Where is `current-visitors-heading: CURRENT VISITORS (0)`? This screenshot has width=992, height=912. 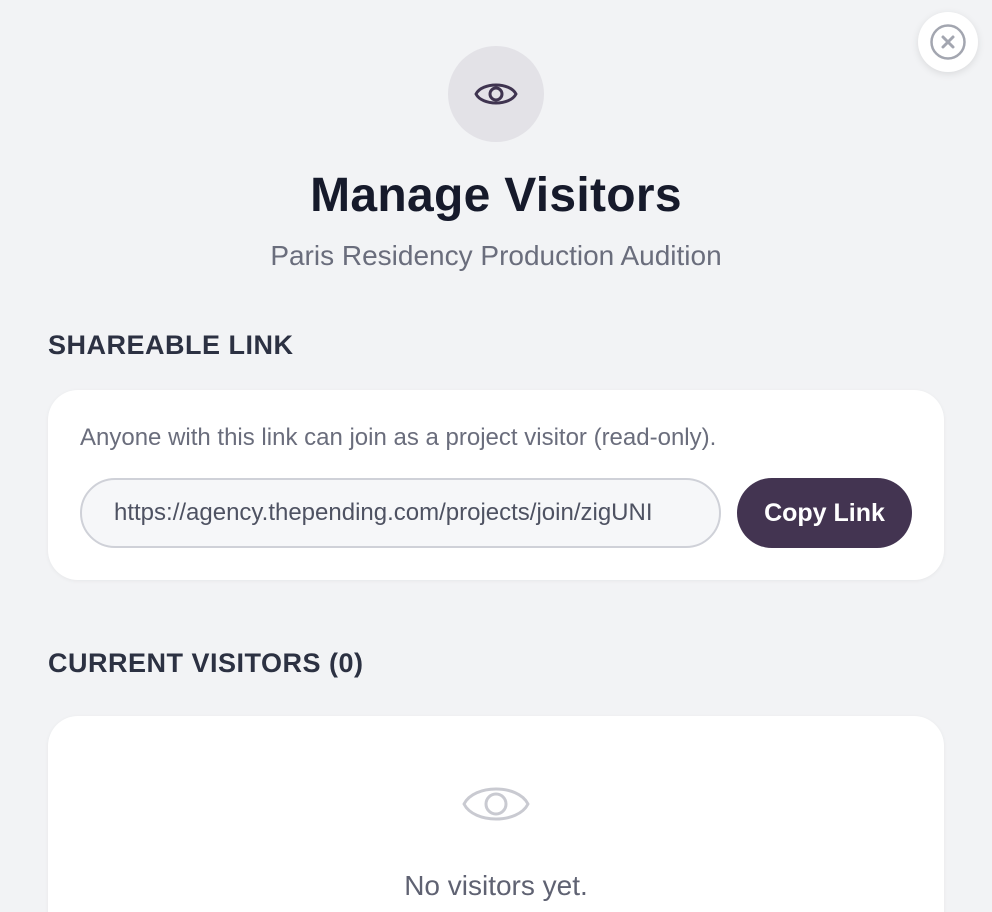 current-visitors-heading: CURRENT VISITORS (0) is located at coordinates (206, 663).